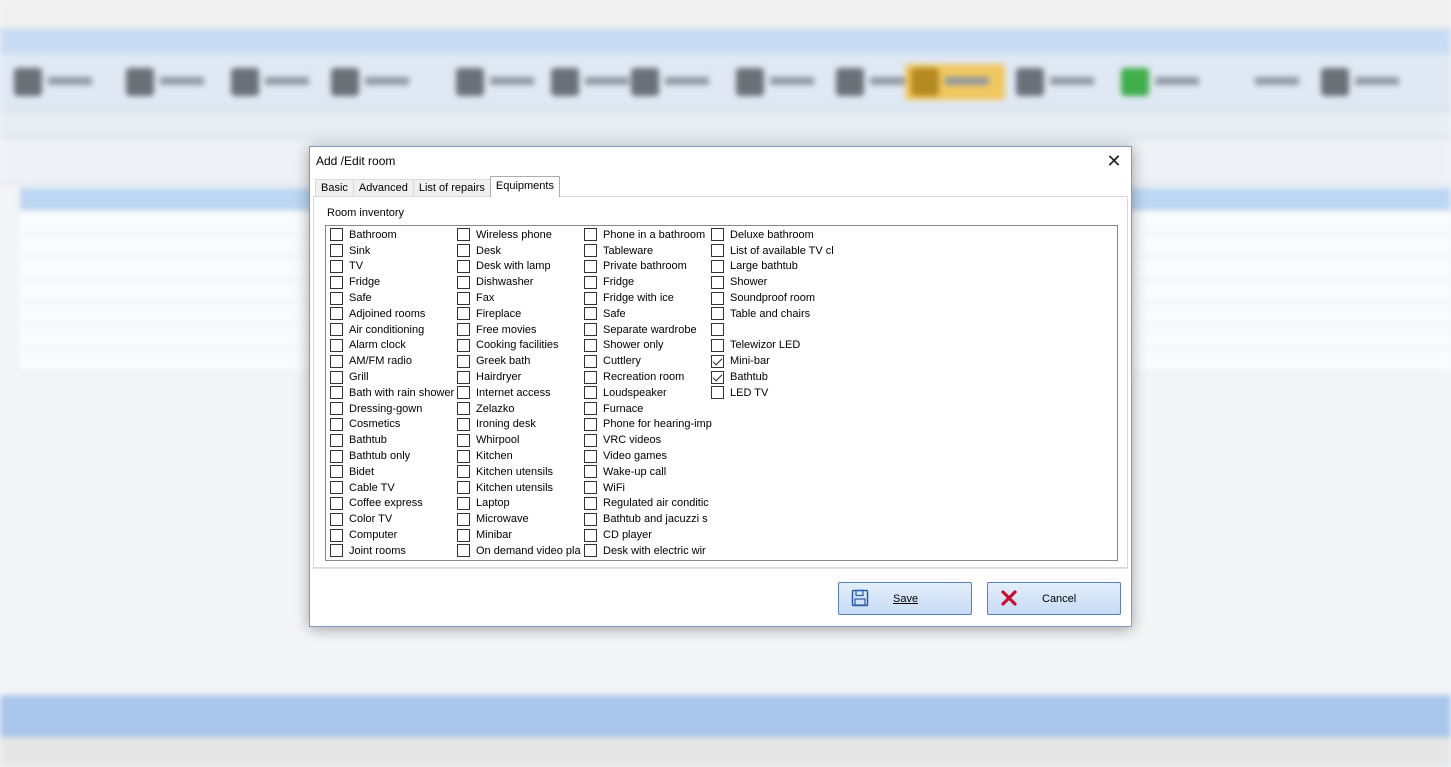 Image resolution: width=1451 pixels, height=767 pixels. What do you see at coordinates (522, 235) in the screenshot?
I see `inventory-checkbox-item: Wireless phone` at bounding box center [522, 235].